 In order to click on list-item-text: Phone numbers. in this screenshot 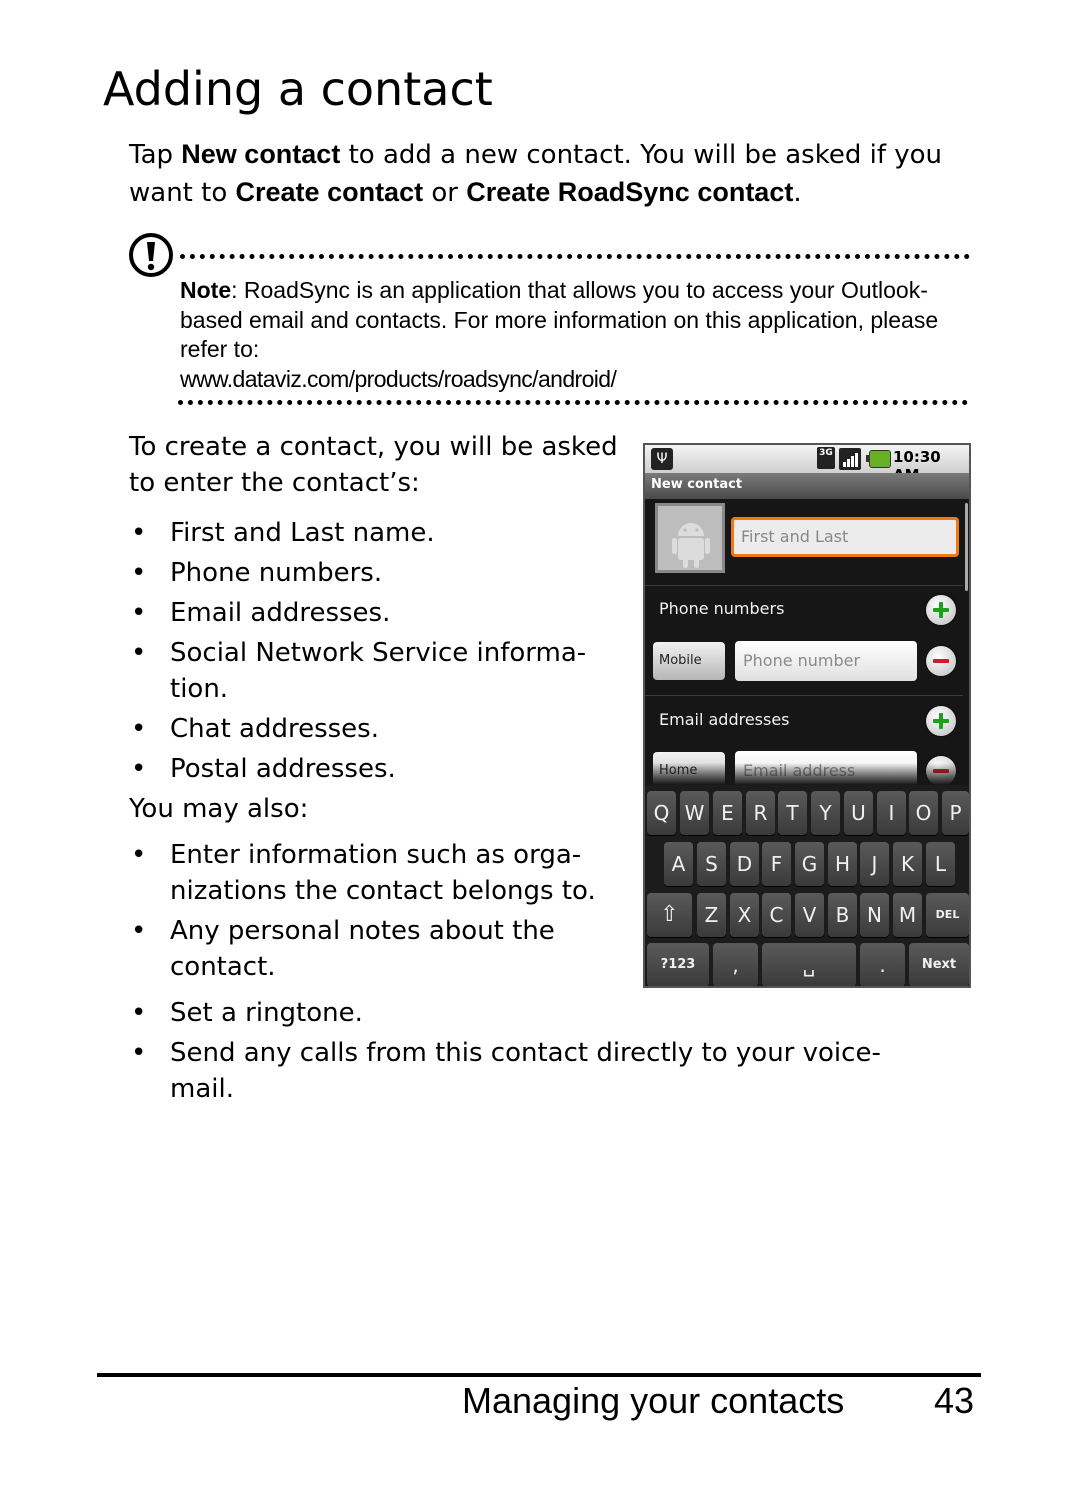, I will do `click(276, 573)`.